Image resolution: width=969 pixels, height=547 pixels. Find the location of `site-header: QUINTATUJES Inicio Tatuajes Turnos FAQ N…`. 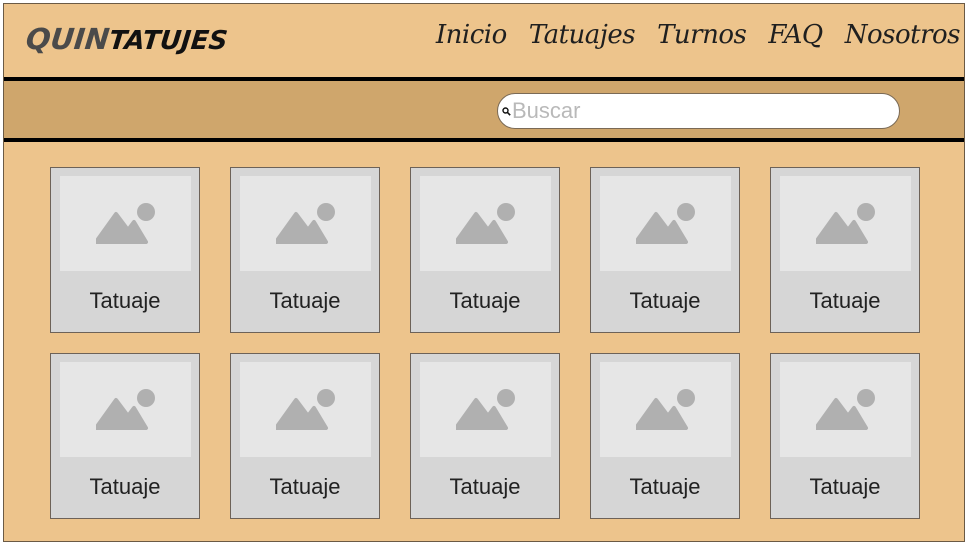

site-header: QUINTATUJES Inicio Tatuajes Turnos FAQ N… is located at coordinates (484, 40).